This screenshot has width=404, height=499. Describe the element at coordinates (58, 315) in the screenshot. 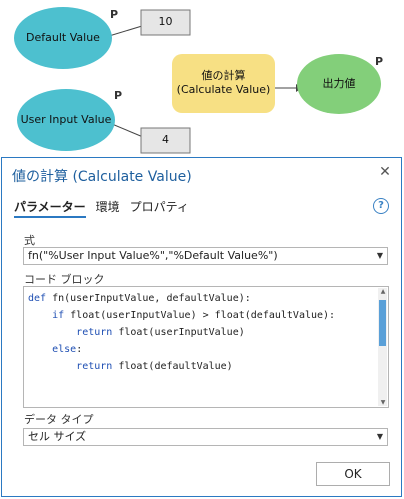

I see `code-keyword: if` at that location.